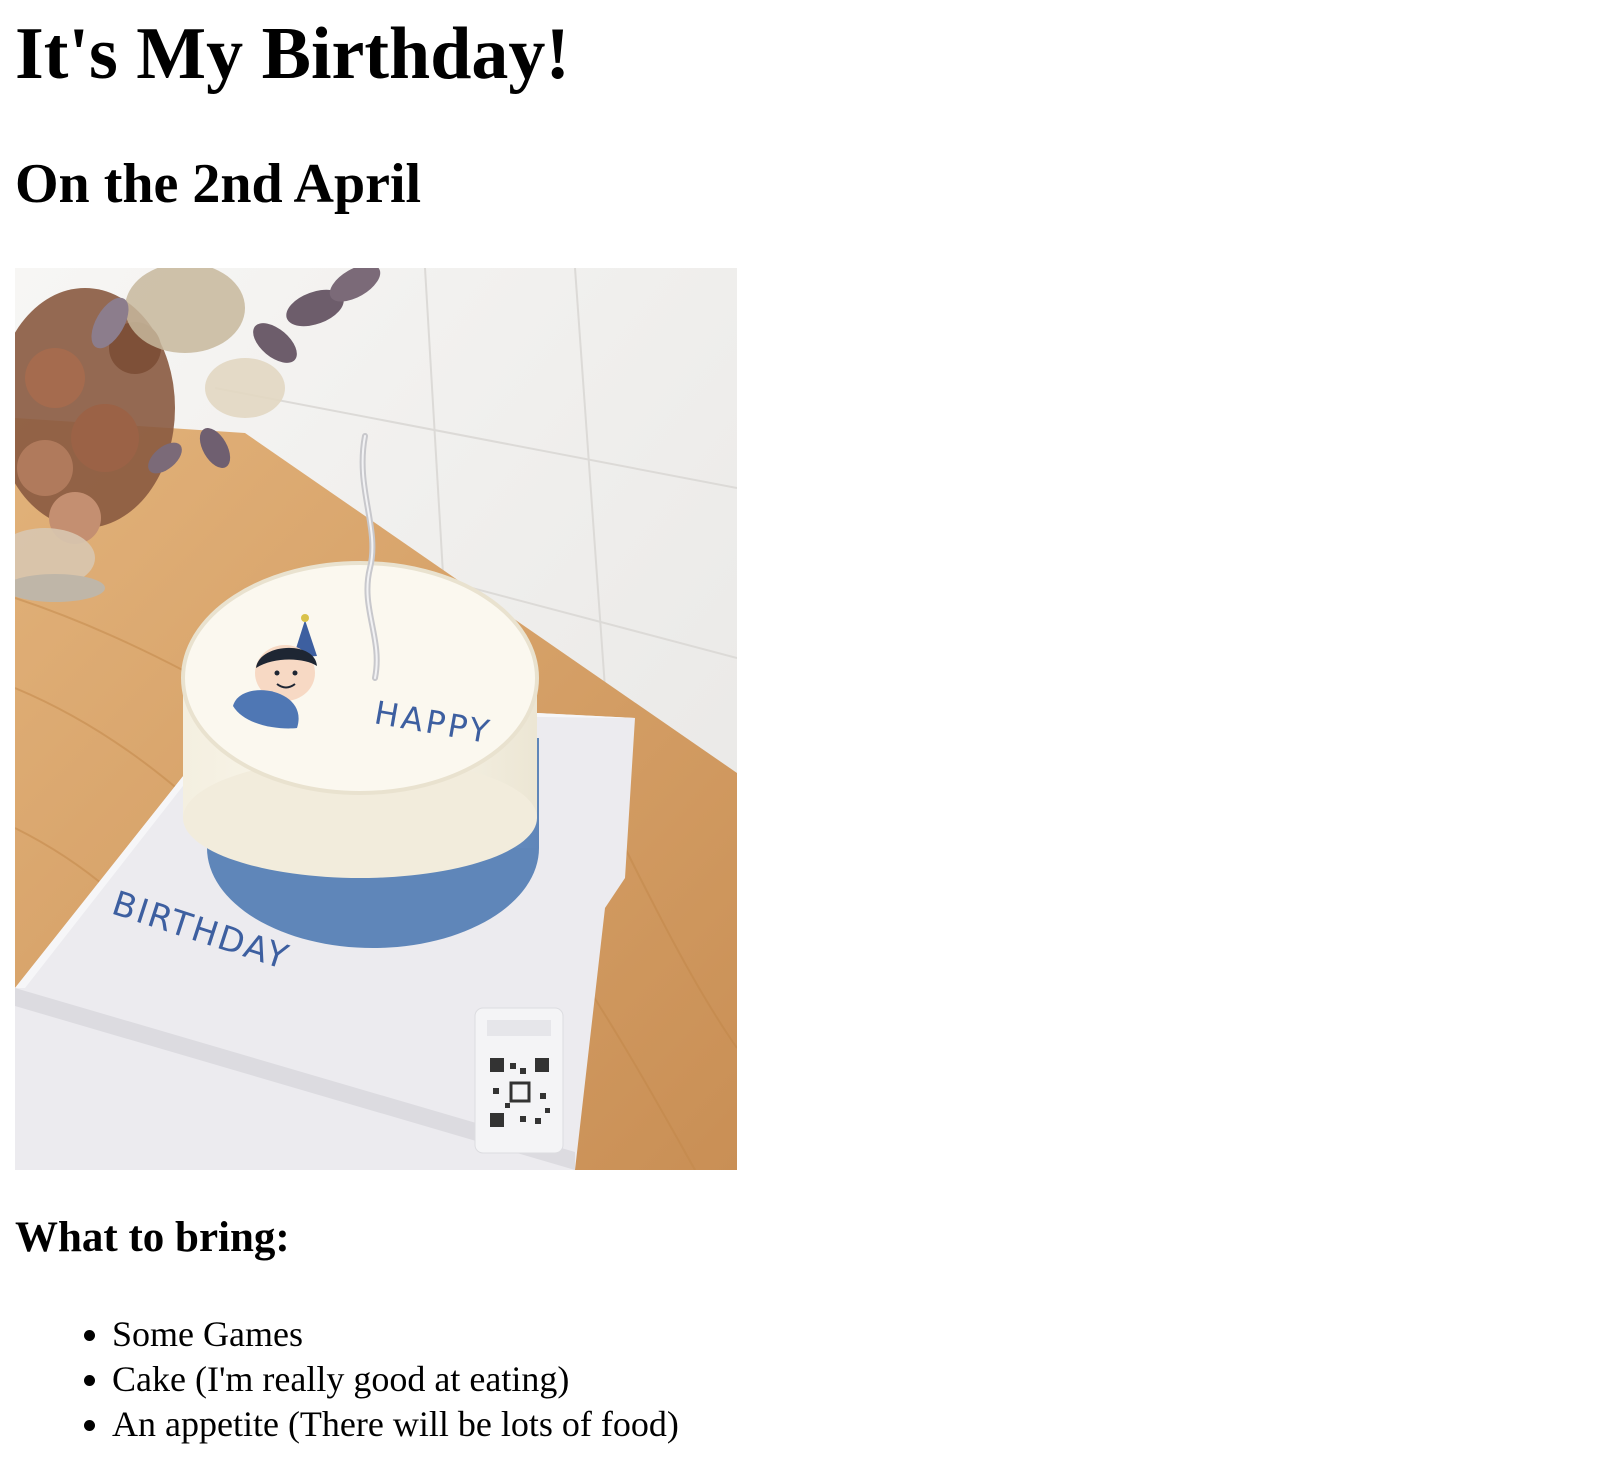  Describe the element at coordinates (152, 1237) in the screenshot. I see `bring-heading: What to bring:` at that location.